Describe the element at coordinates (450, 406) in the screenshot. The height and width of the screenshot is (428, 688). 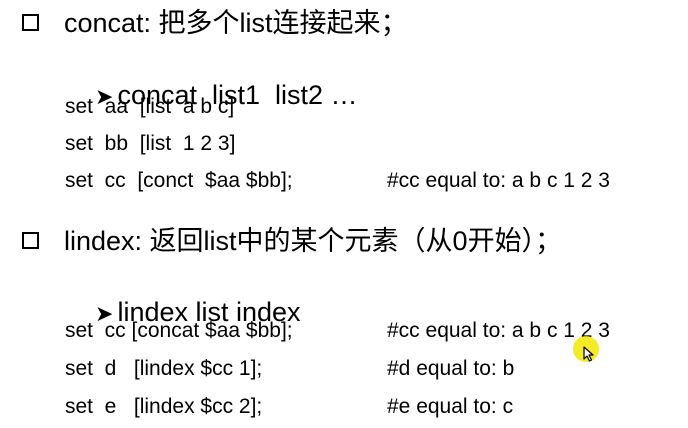
I see `code-comment: #e equal to: c` at that location.